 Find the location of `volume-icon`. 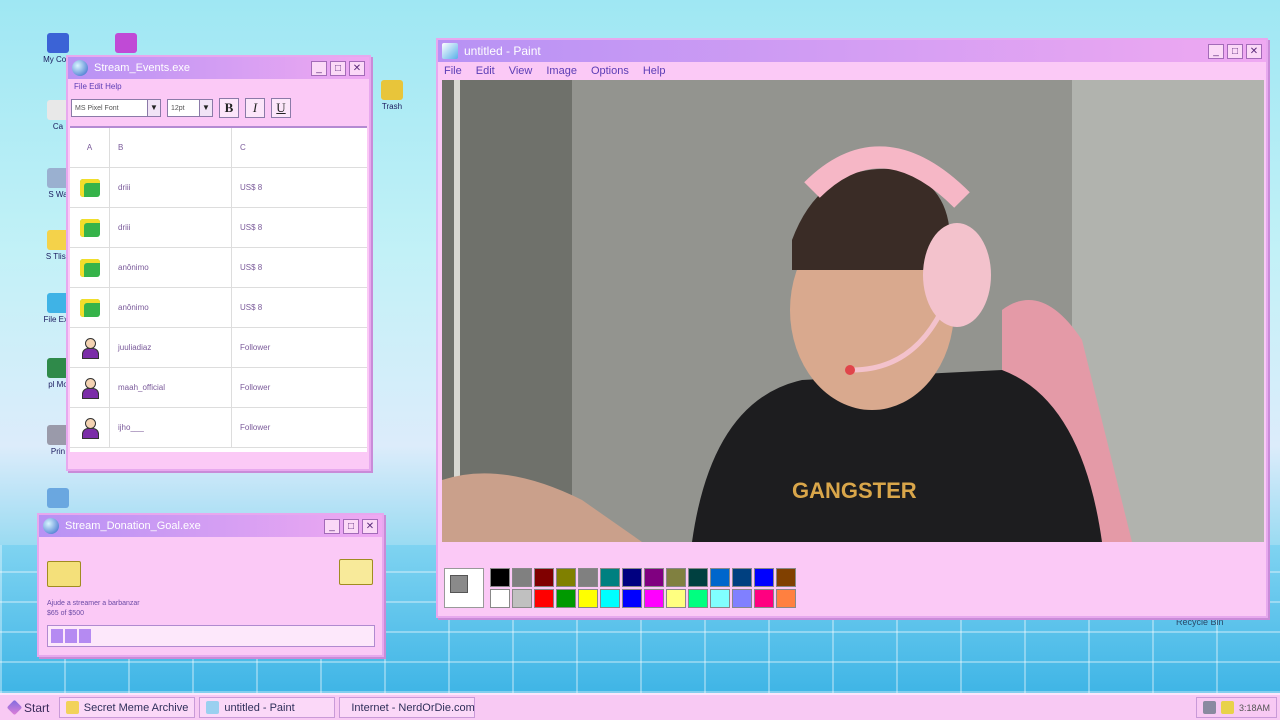

volume-icon is located at coordinates (1227, 707).